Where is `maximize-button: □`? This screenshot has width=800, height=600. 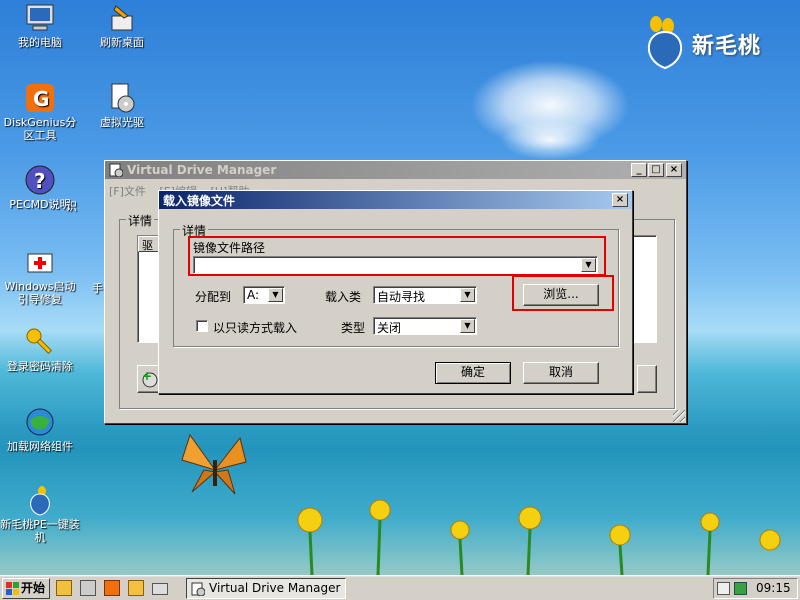 maximize-button: □ is located at coordinates (656, 170).